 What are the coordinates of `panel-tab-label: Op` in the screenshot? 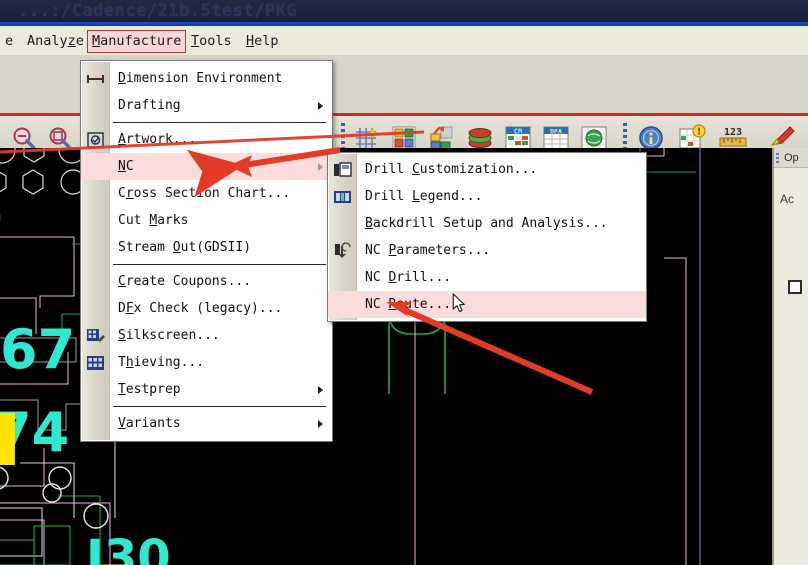 It's located at (791, 158).